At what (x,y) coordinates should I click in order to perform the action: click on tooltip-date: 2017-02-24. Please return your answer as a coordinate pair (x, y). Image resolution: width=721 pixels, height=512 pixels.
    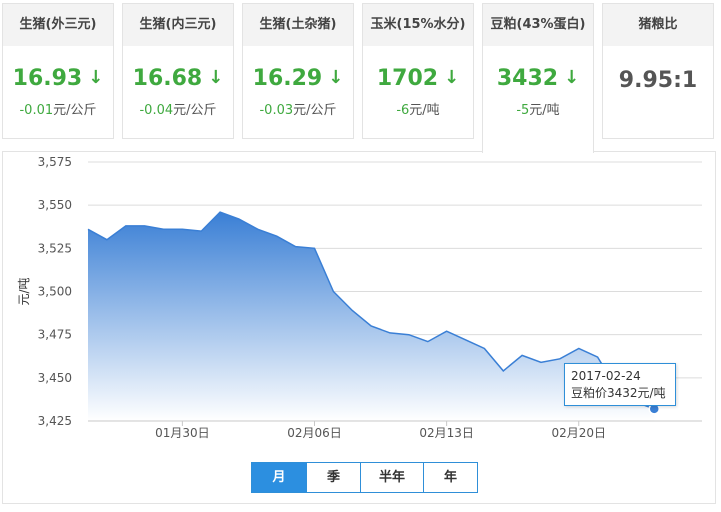
    Looking at the image, I should click on (606, 376).